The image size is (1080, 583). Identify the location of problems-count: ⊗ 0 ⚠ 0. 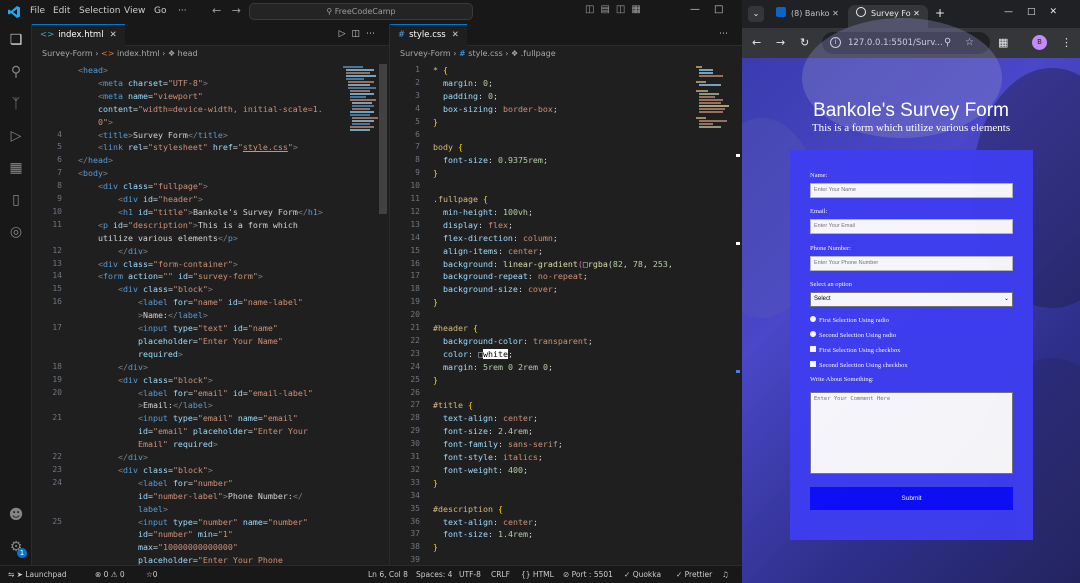
(110, 574).